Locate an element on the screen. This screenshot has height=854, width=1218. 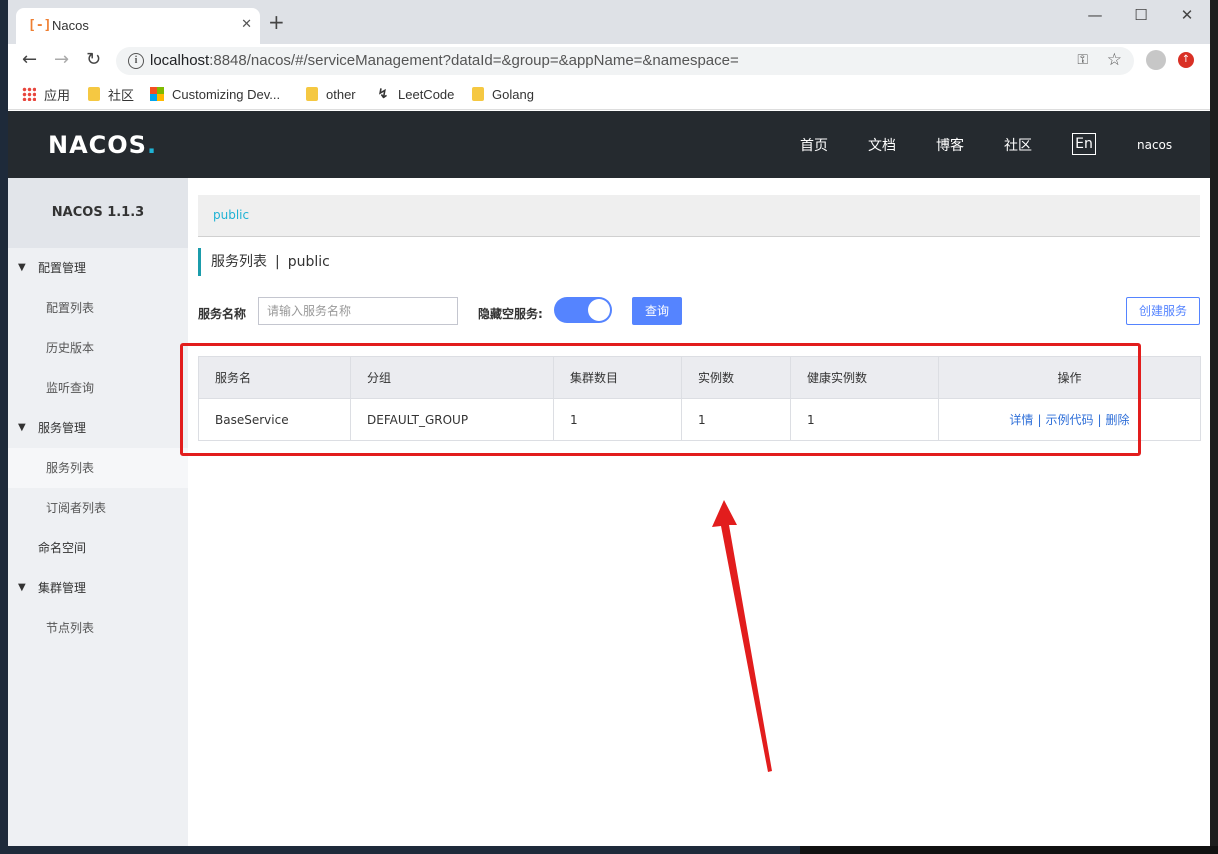
nav-home: 首页 is located at coordinates (814, 145).